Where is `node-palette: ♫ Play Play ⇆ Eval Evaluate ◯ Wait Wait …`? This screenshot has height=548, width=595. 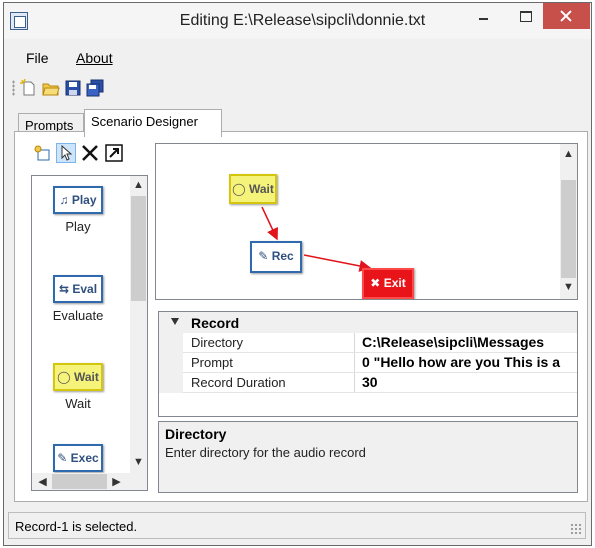
node-palette: ♫ Play Play ⇆ Eval Evaluate ◯ Wait Wait … is located at coordinates (89, 333).